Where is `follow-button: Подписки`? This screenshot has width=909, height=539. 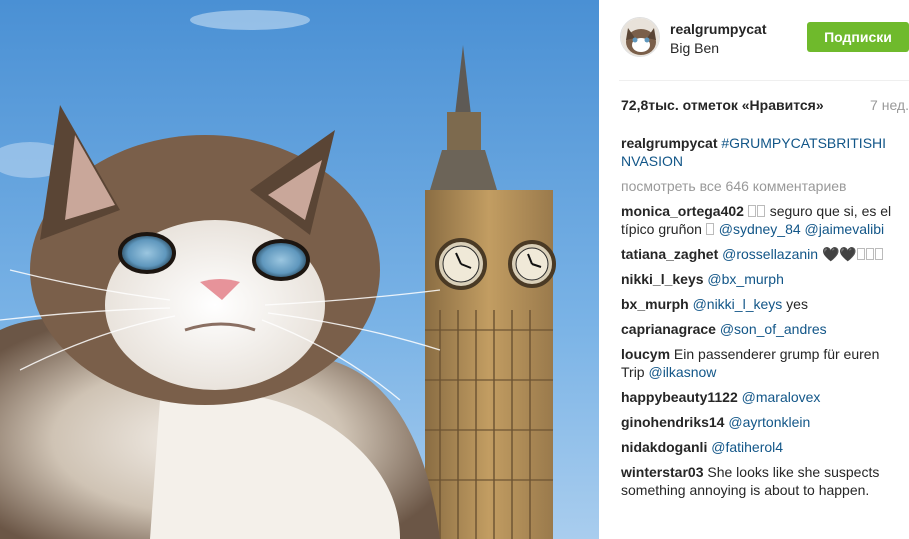
follow-button: Подписки is located at coordinates (858, 37).